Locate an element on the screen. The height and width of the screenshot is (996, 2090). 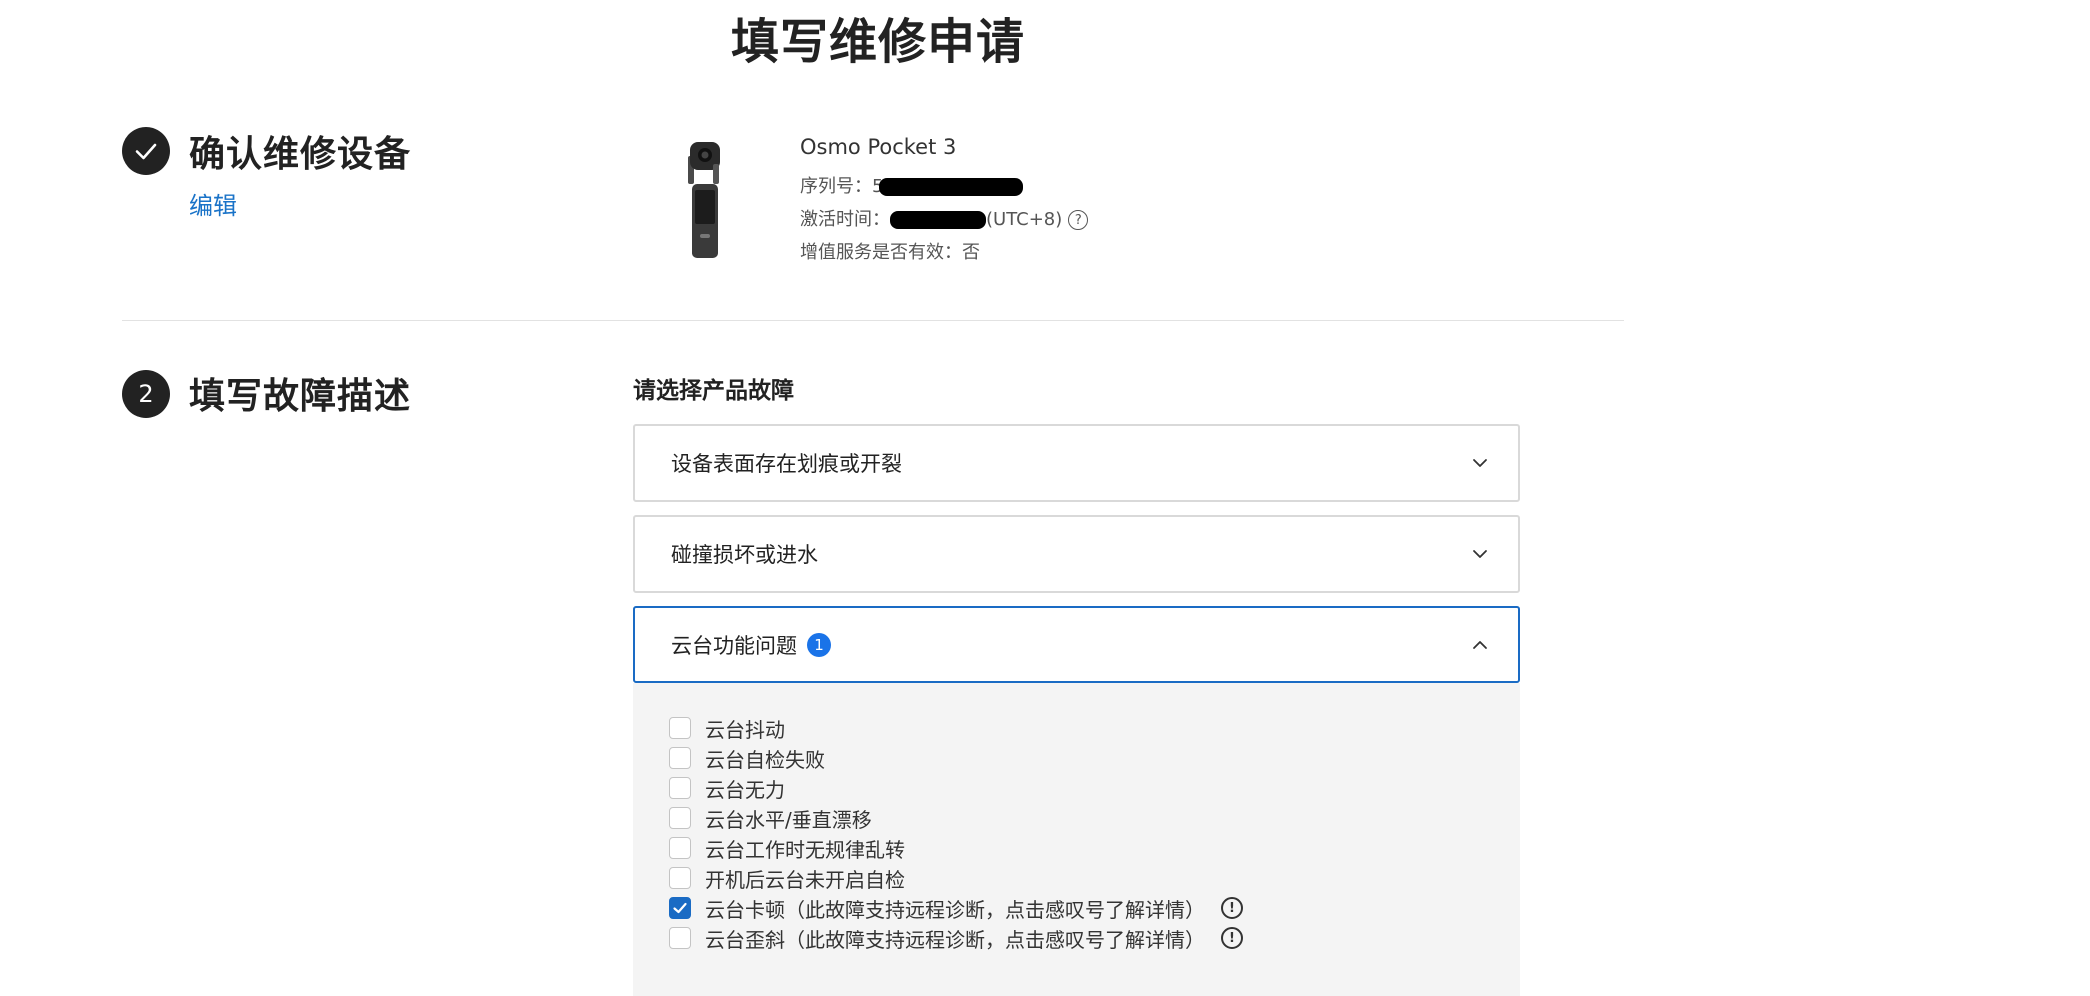
fault-option: 云台无力 is located at coordinates (1094, 788).